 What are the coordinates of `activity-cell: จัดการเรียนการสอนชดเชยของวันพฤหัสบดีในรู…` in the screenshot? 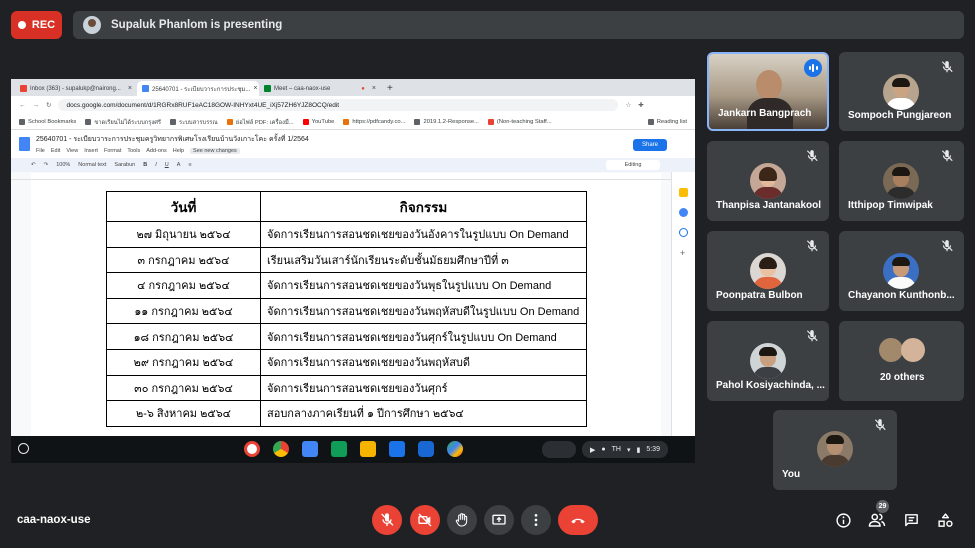 It's located at (423, 311).